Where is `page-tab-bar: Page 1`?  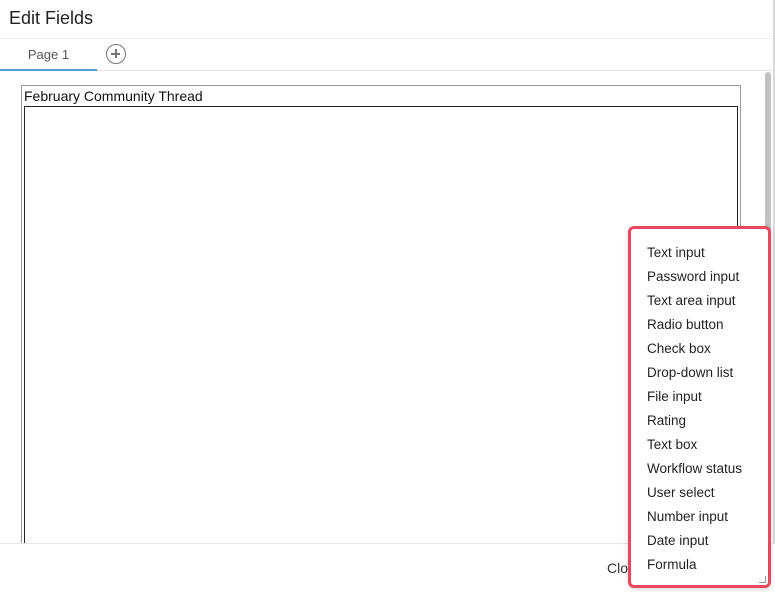
page-tab-bar: Page 1 is located at coordinates (387, 54).